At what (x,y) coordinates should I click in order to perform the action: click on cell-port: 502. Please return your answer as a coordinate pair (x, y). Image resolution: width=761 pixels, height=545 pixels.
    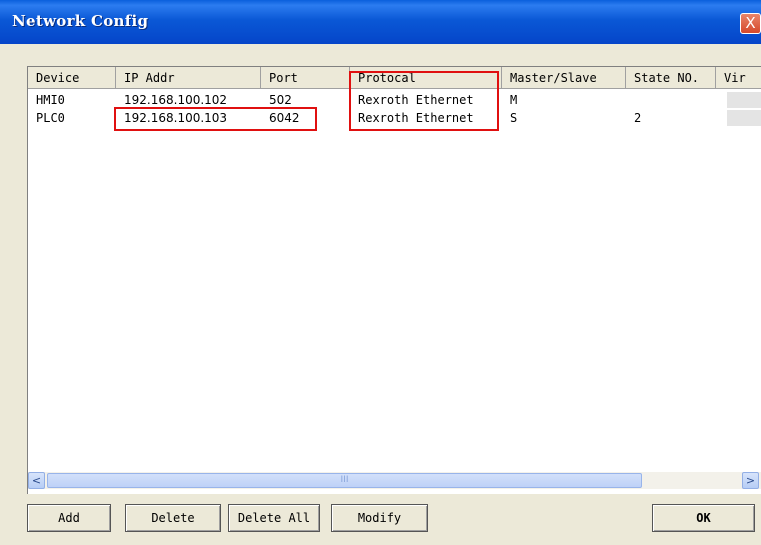
    Looking at the image, I should click on (280, 100).